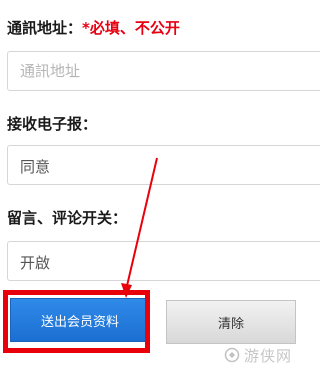 The image size is (320, 376). Describe the element at coordinates (131, 28) in the screenshot. I see `required-note: *必填、不公开` at that location.